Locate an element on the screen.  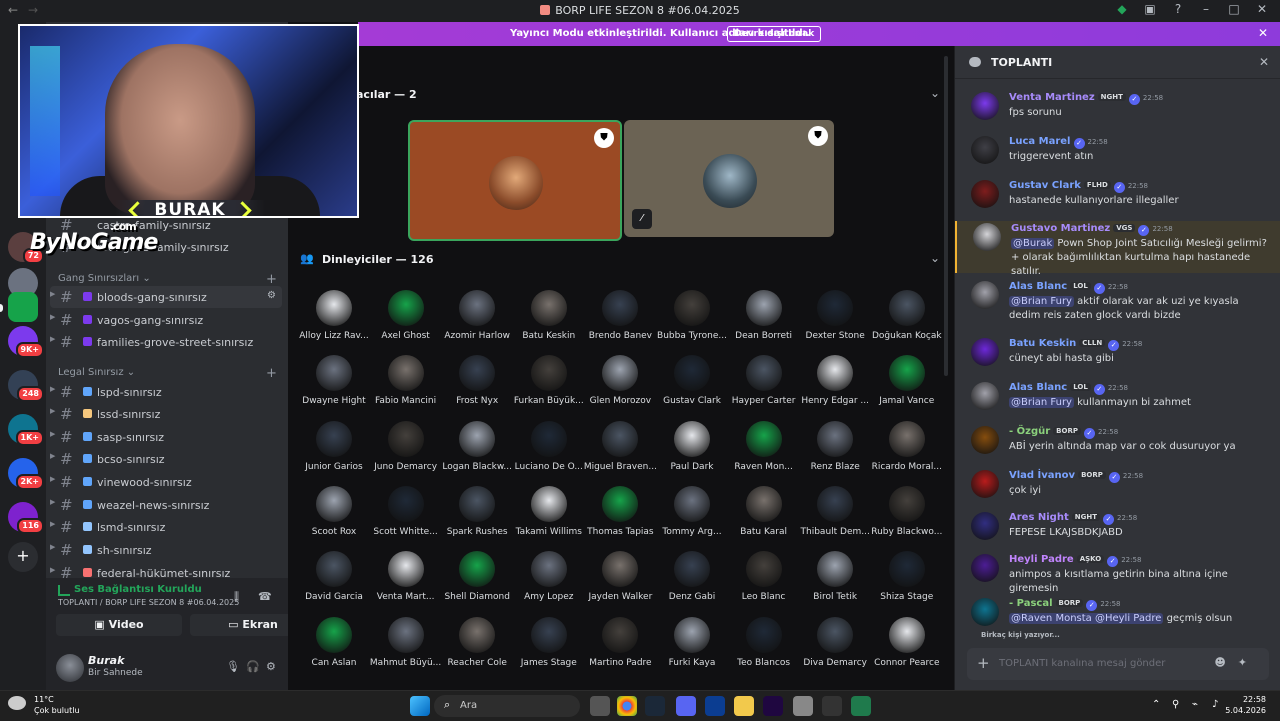
listener-item: Azomir Harlow is located at coordinates (477, 322).